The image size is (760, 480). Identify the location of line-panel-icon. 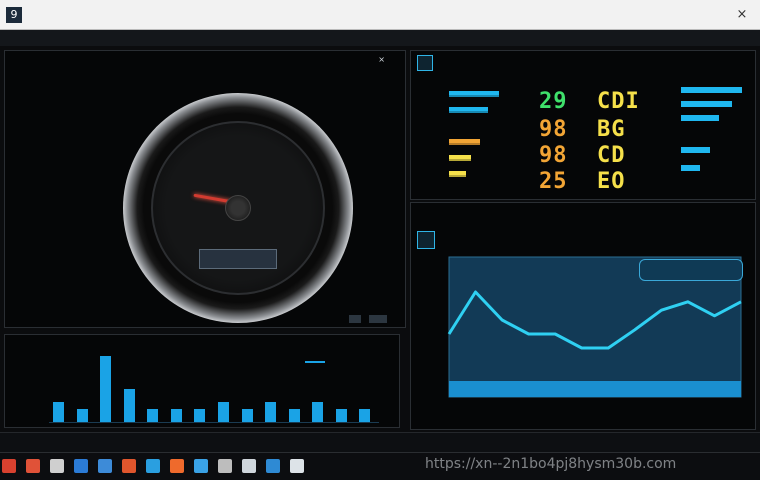
(426, 240).